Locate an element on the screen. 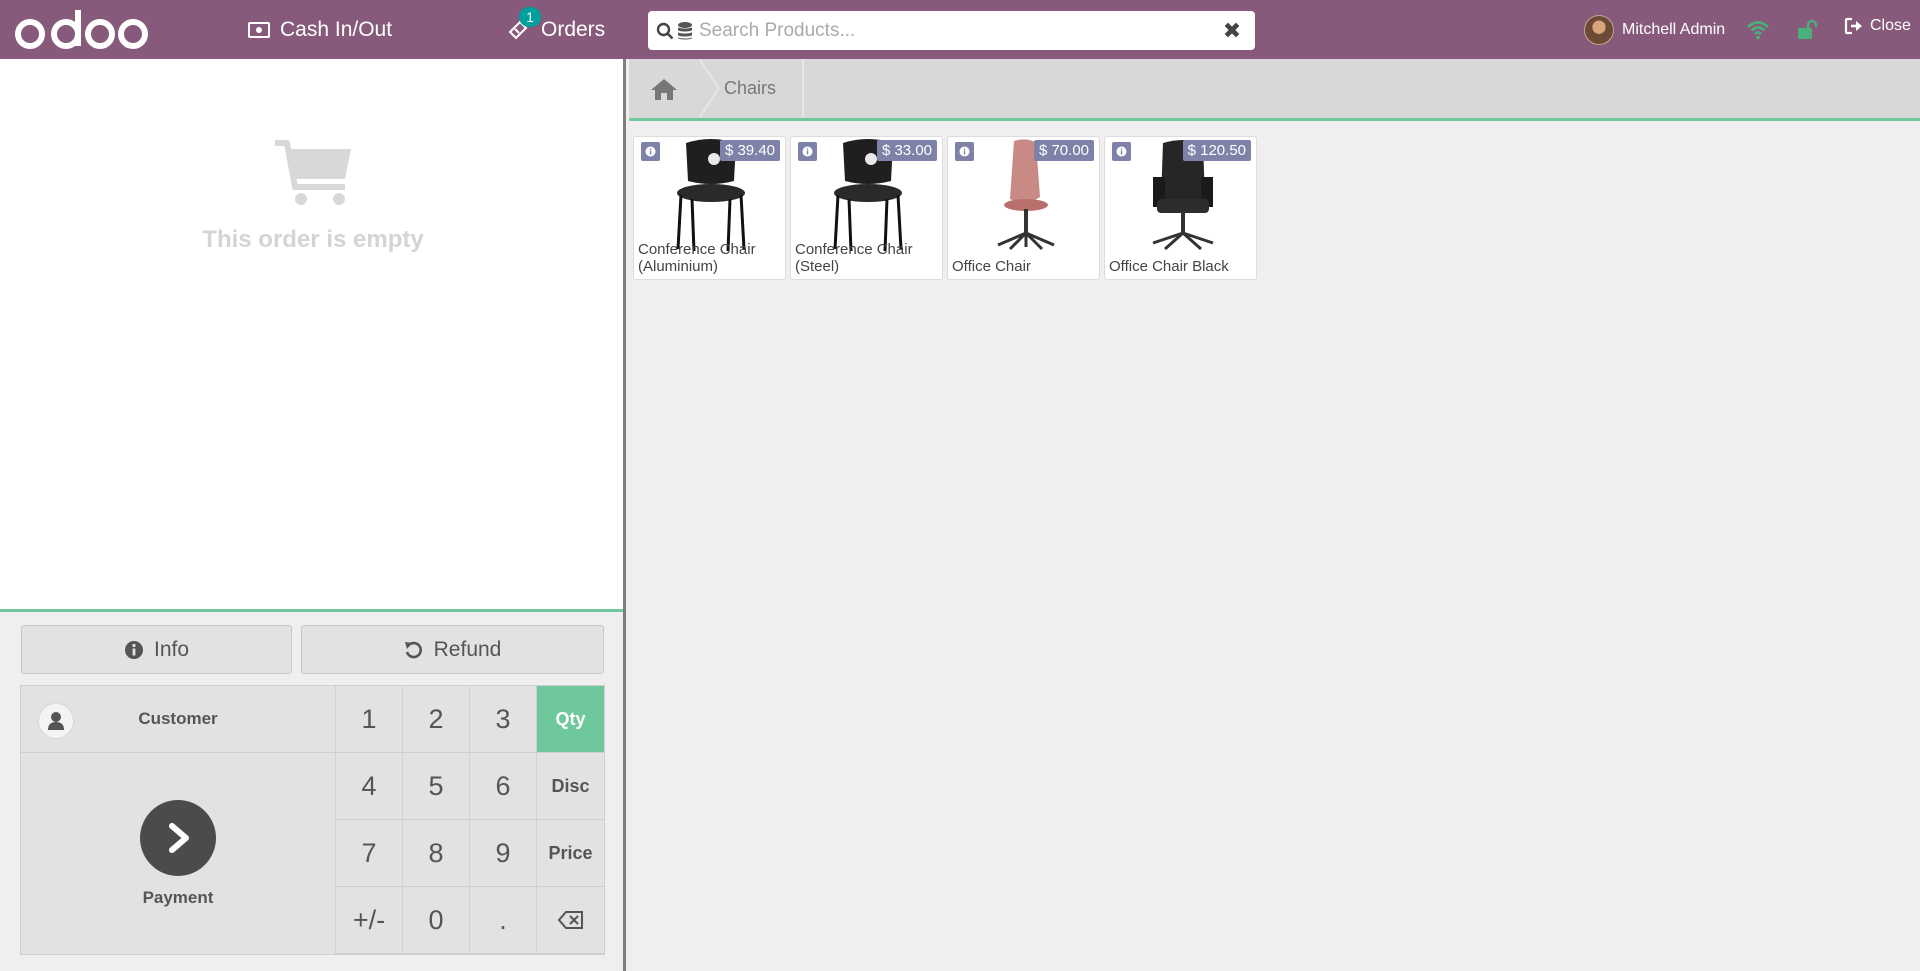  orders-label: Orders is located at coordinates (573, 29).